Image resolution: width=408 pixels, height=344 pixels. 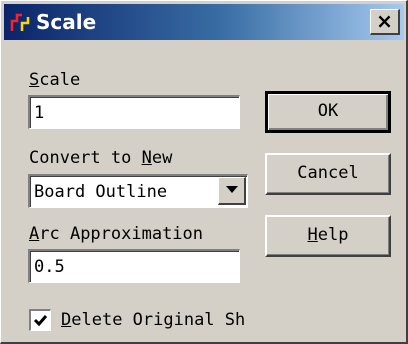 What do you see at coordinates (121, 234) in the screenshot?
I see `arc-label-text: rc Approximation` at bounding box center [121, 234].